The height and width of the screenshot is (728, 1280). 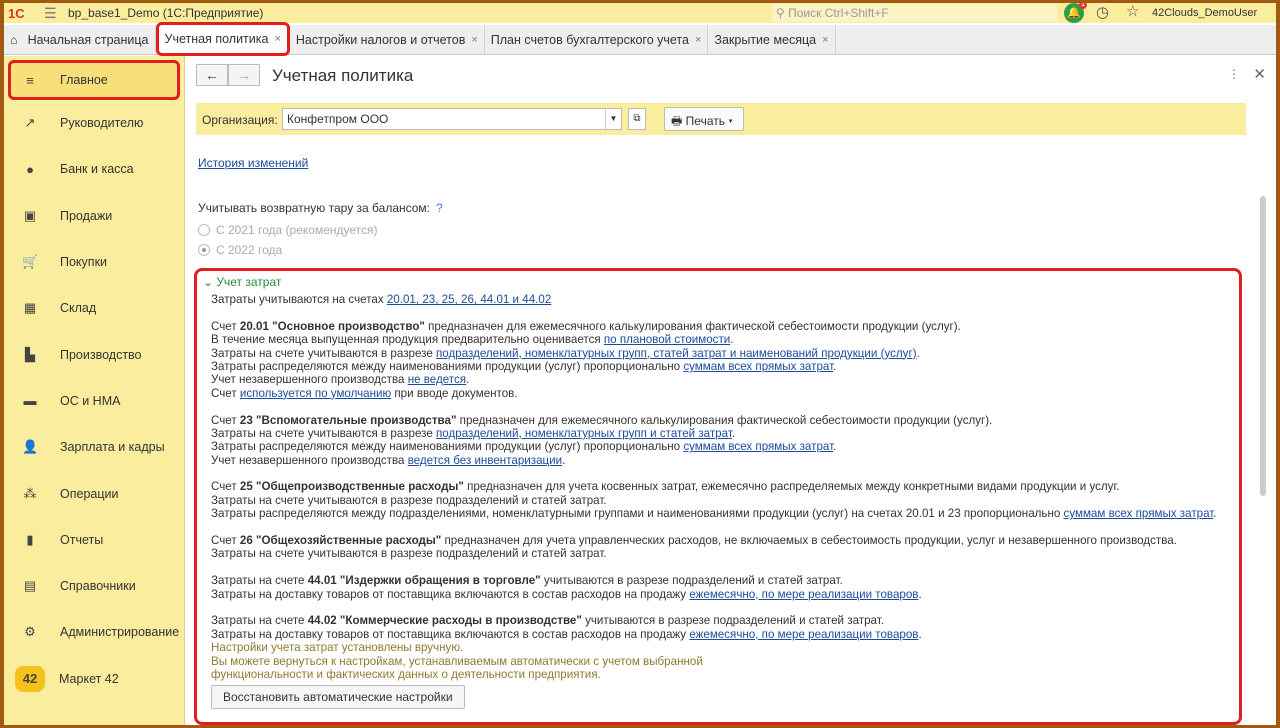 I want to click on back-button: ←, so click(x=212, y=75).